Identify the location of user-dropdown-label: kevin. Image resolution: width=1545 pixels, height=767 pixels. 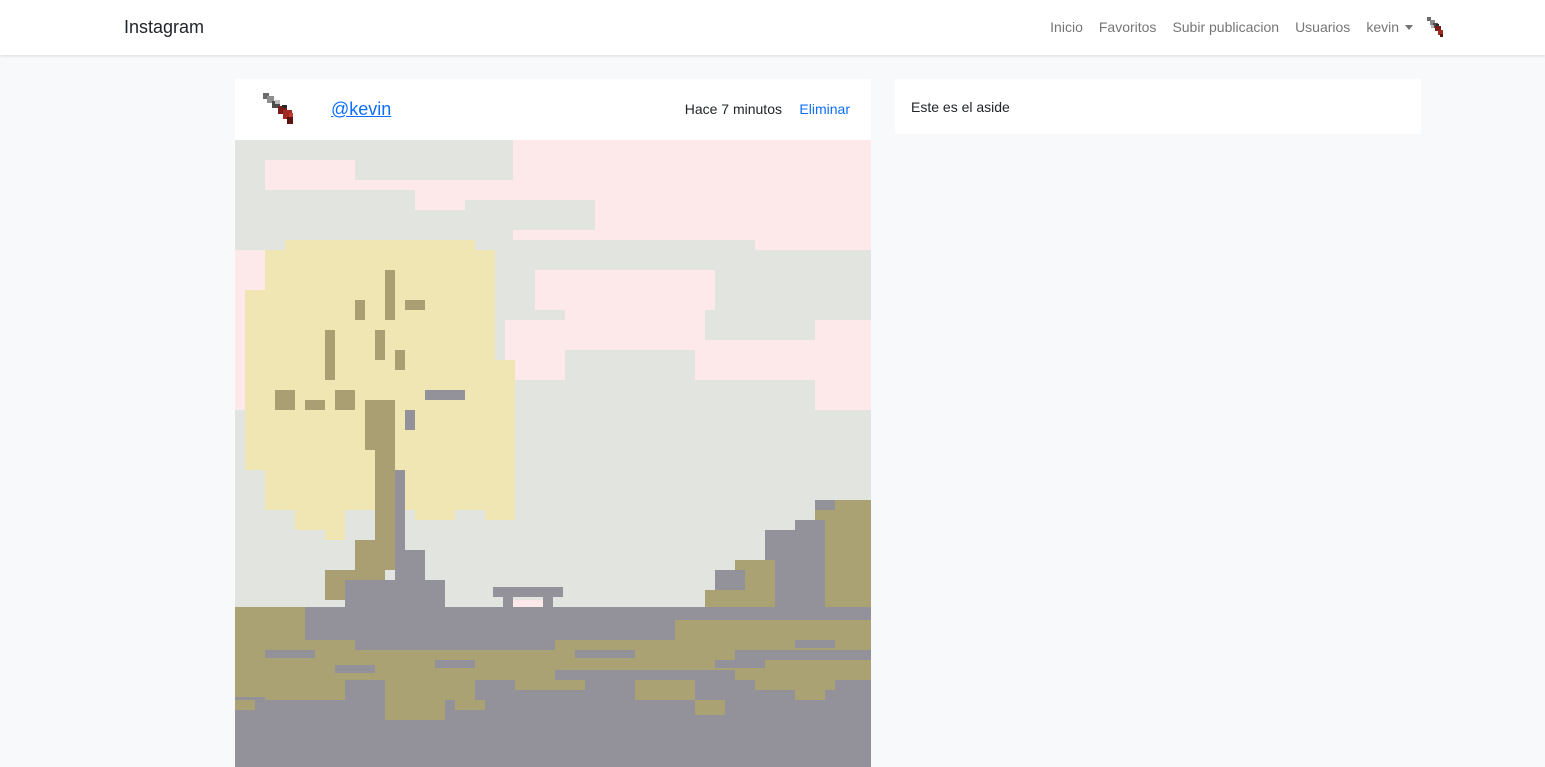
(1382, 27).